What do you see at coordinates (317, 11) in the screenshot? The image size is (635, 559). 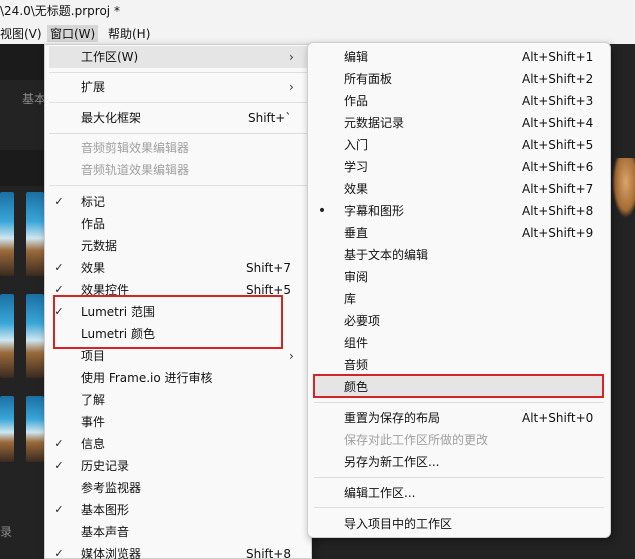 I see `title-bar: \24.0\无标题.prproj *` at bounding box center [317, 11].